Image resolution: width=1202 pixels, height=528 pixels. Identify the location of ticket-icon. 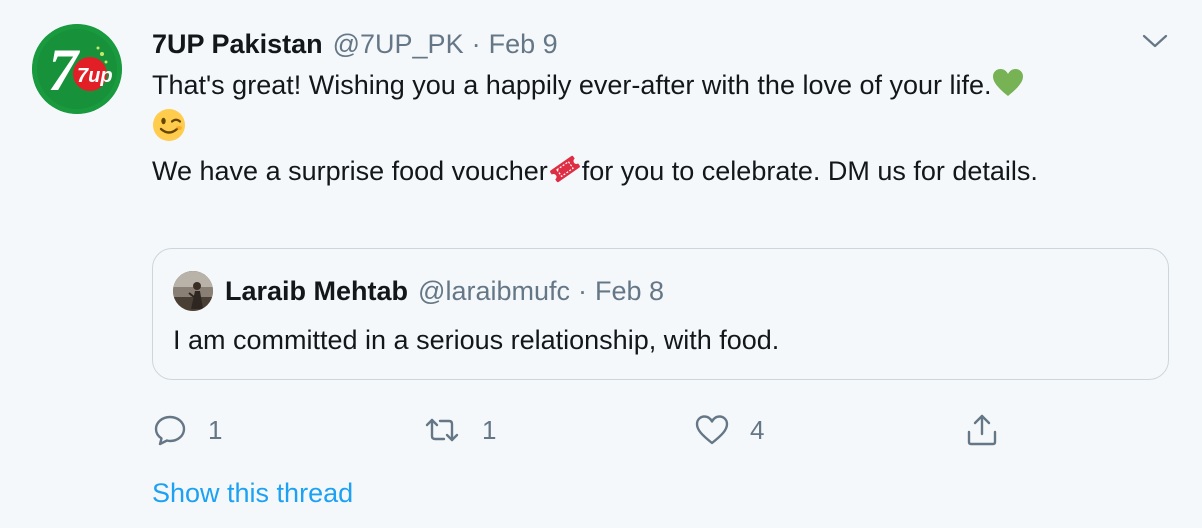
(565, 174).